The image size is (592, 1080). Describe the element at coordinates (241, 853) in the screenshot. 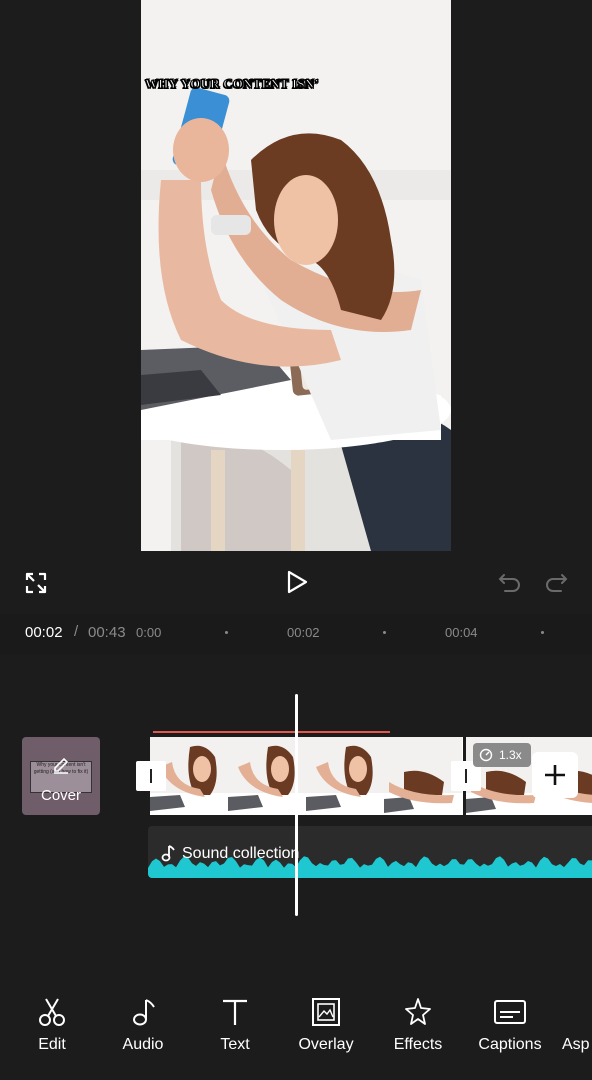

I see `audio-track-label: Sound collection` at that location.